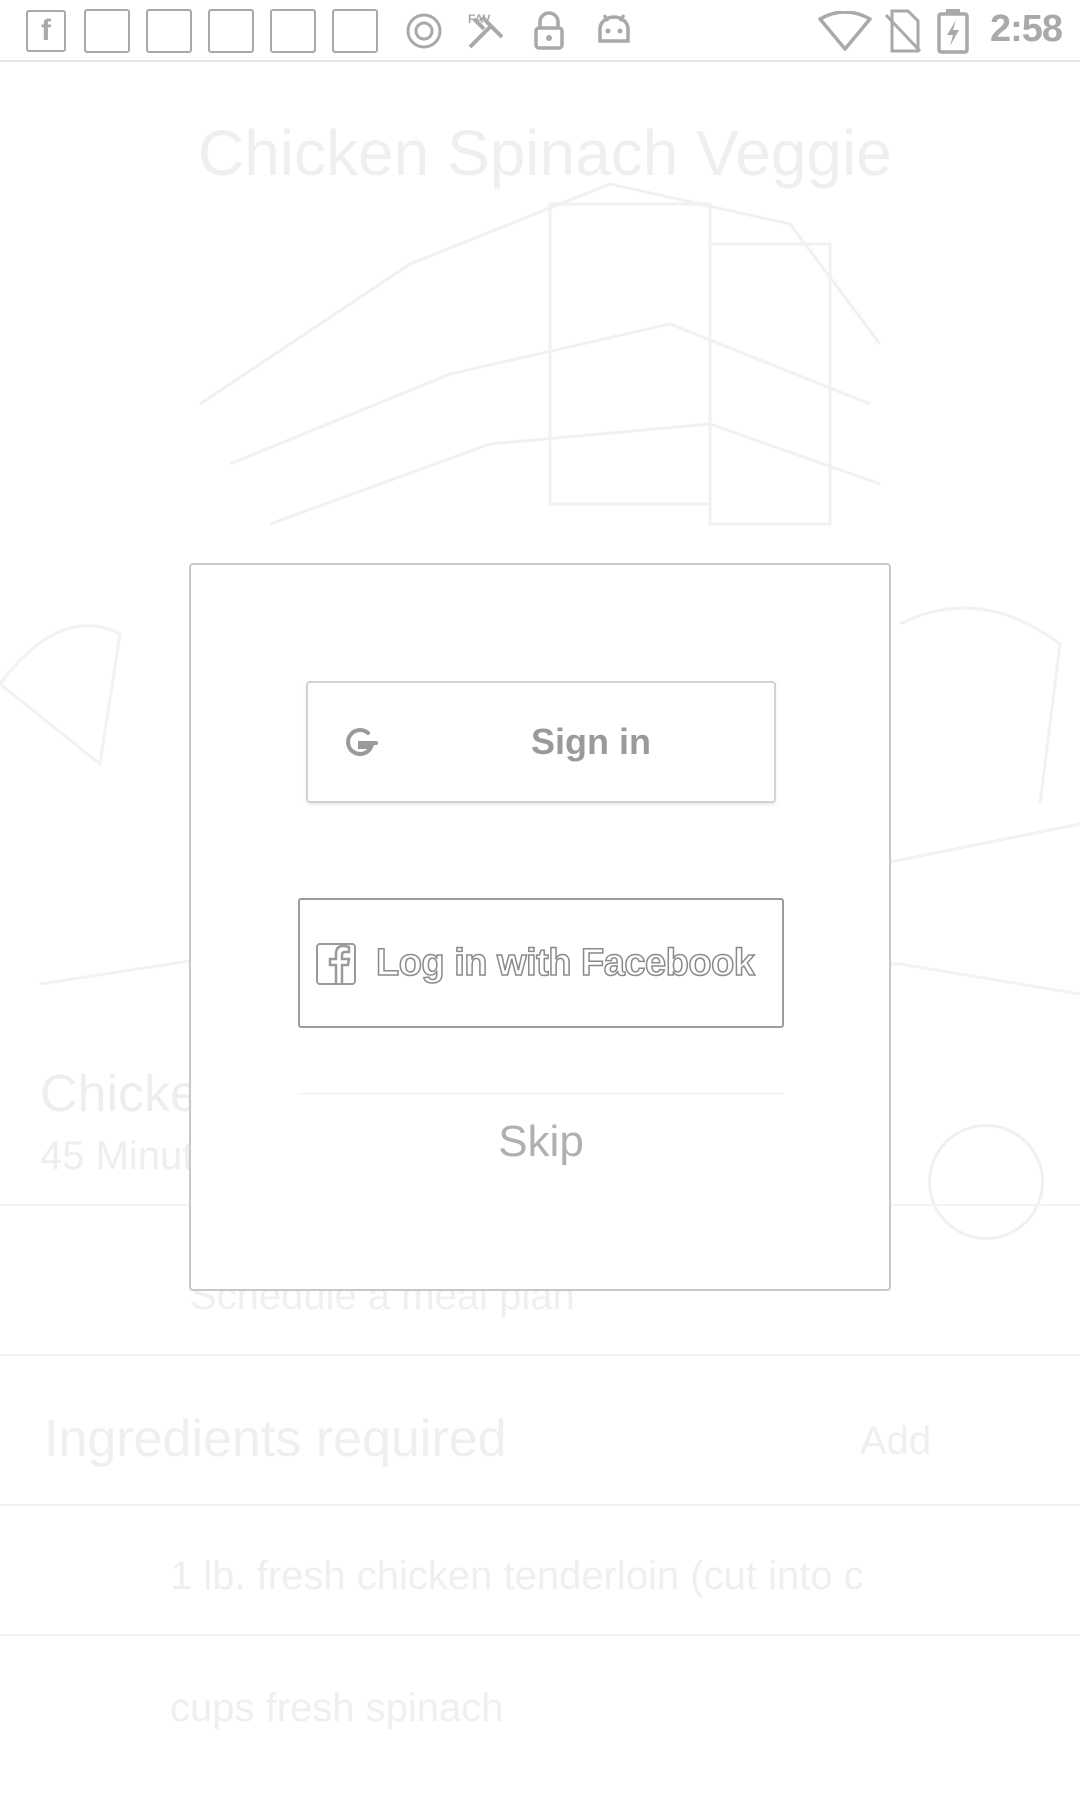 The width and height of the screenshot is (1080, 1794). What do you see at coordinates (549, 31) in the screenshot?
I see `lock-icon` at bounding box center [549, 31].